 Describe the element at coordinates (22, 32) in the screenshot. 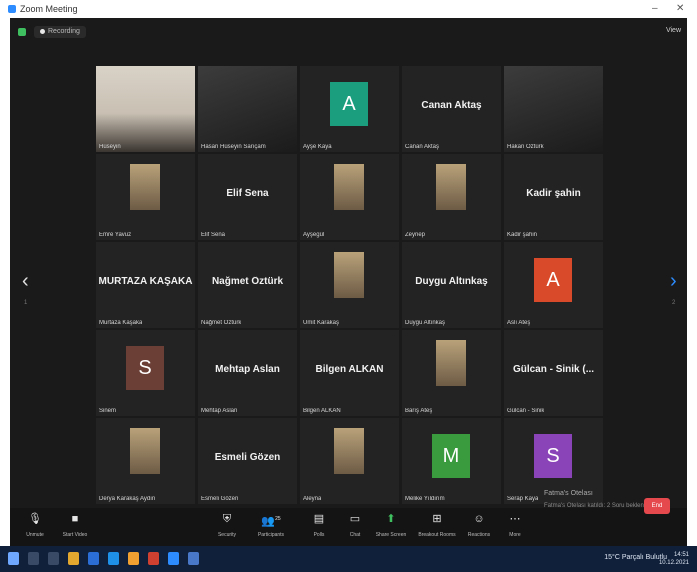

I see `shield-icon` at that location.